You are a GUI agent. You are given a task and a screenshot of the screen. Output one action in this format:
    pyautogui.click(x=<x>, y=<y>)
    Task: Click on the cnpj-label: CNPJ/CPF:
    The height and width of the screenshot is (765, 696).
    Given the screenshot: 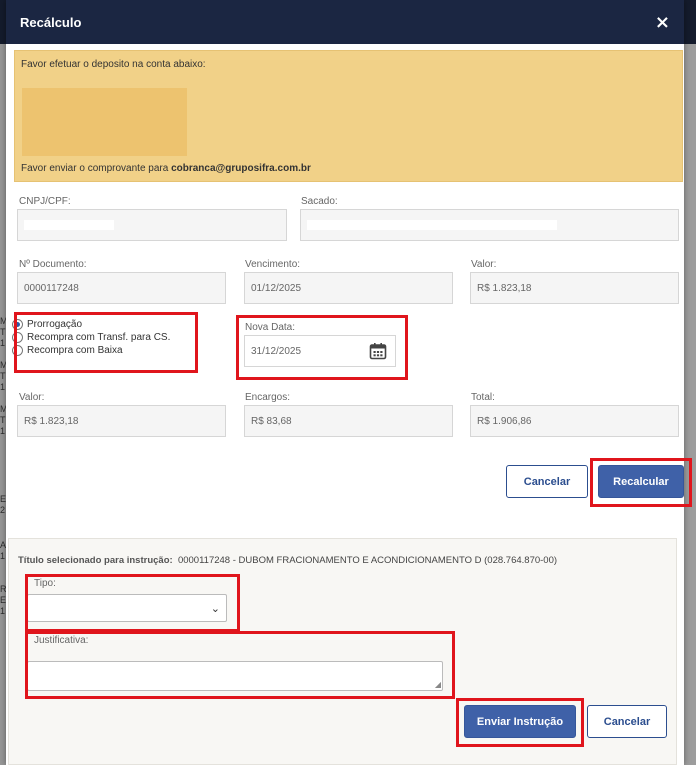 What is the action you would take?
    pyautogui.click(x=45, y=201)
    